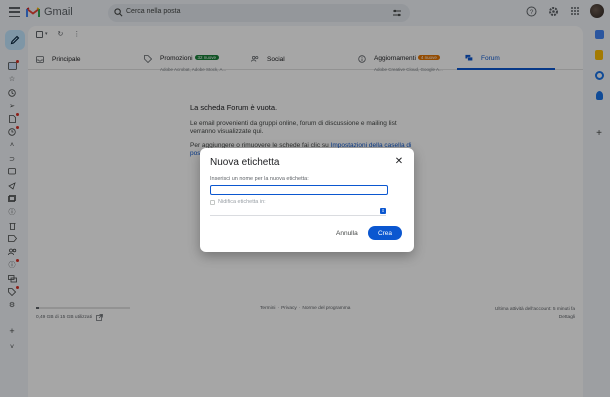 This screenshot has height=397, width=610. What do you see at coordinates (347, 233) in the screenshot?
I see `cancel-button: Annulla` at bounding box center [347, 233].